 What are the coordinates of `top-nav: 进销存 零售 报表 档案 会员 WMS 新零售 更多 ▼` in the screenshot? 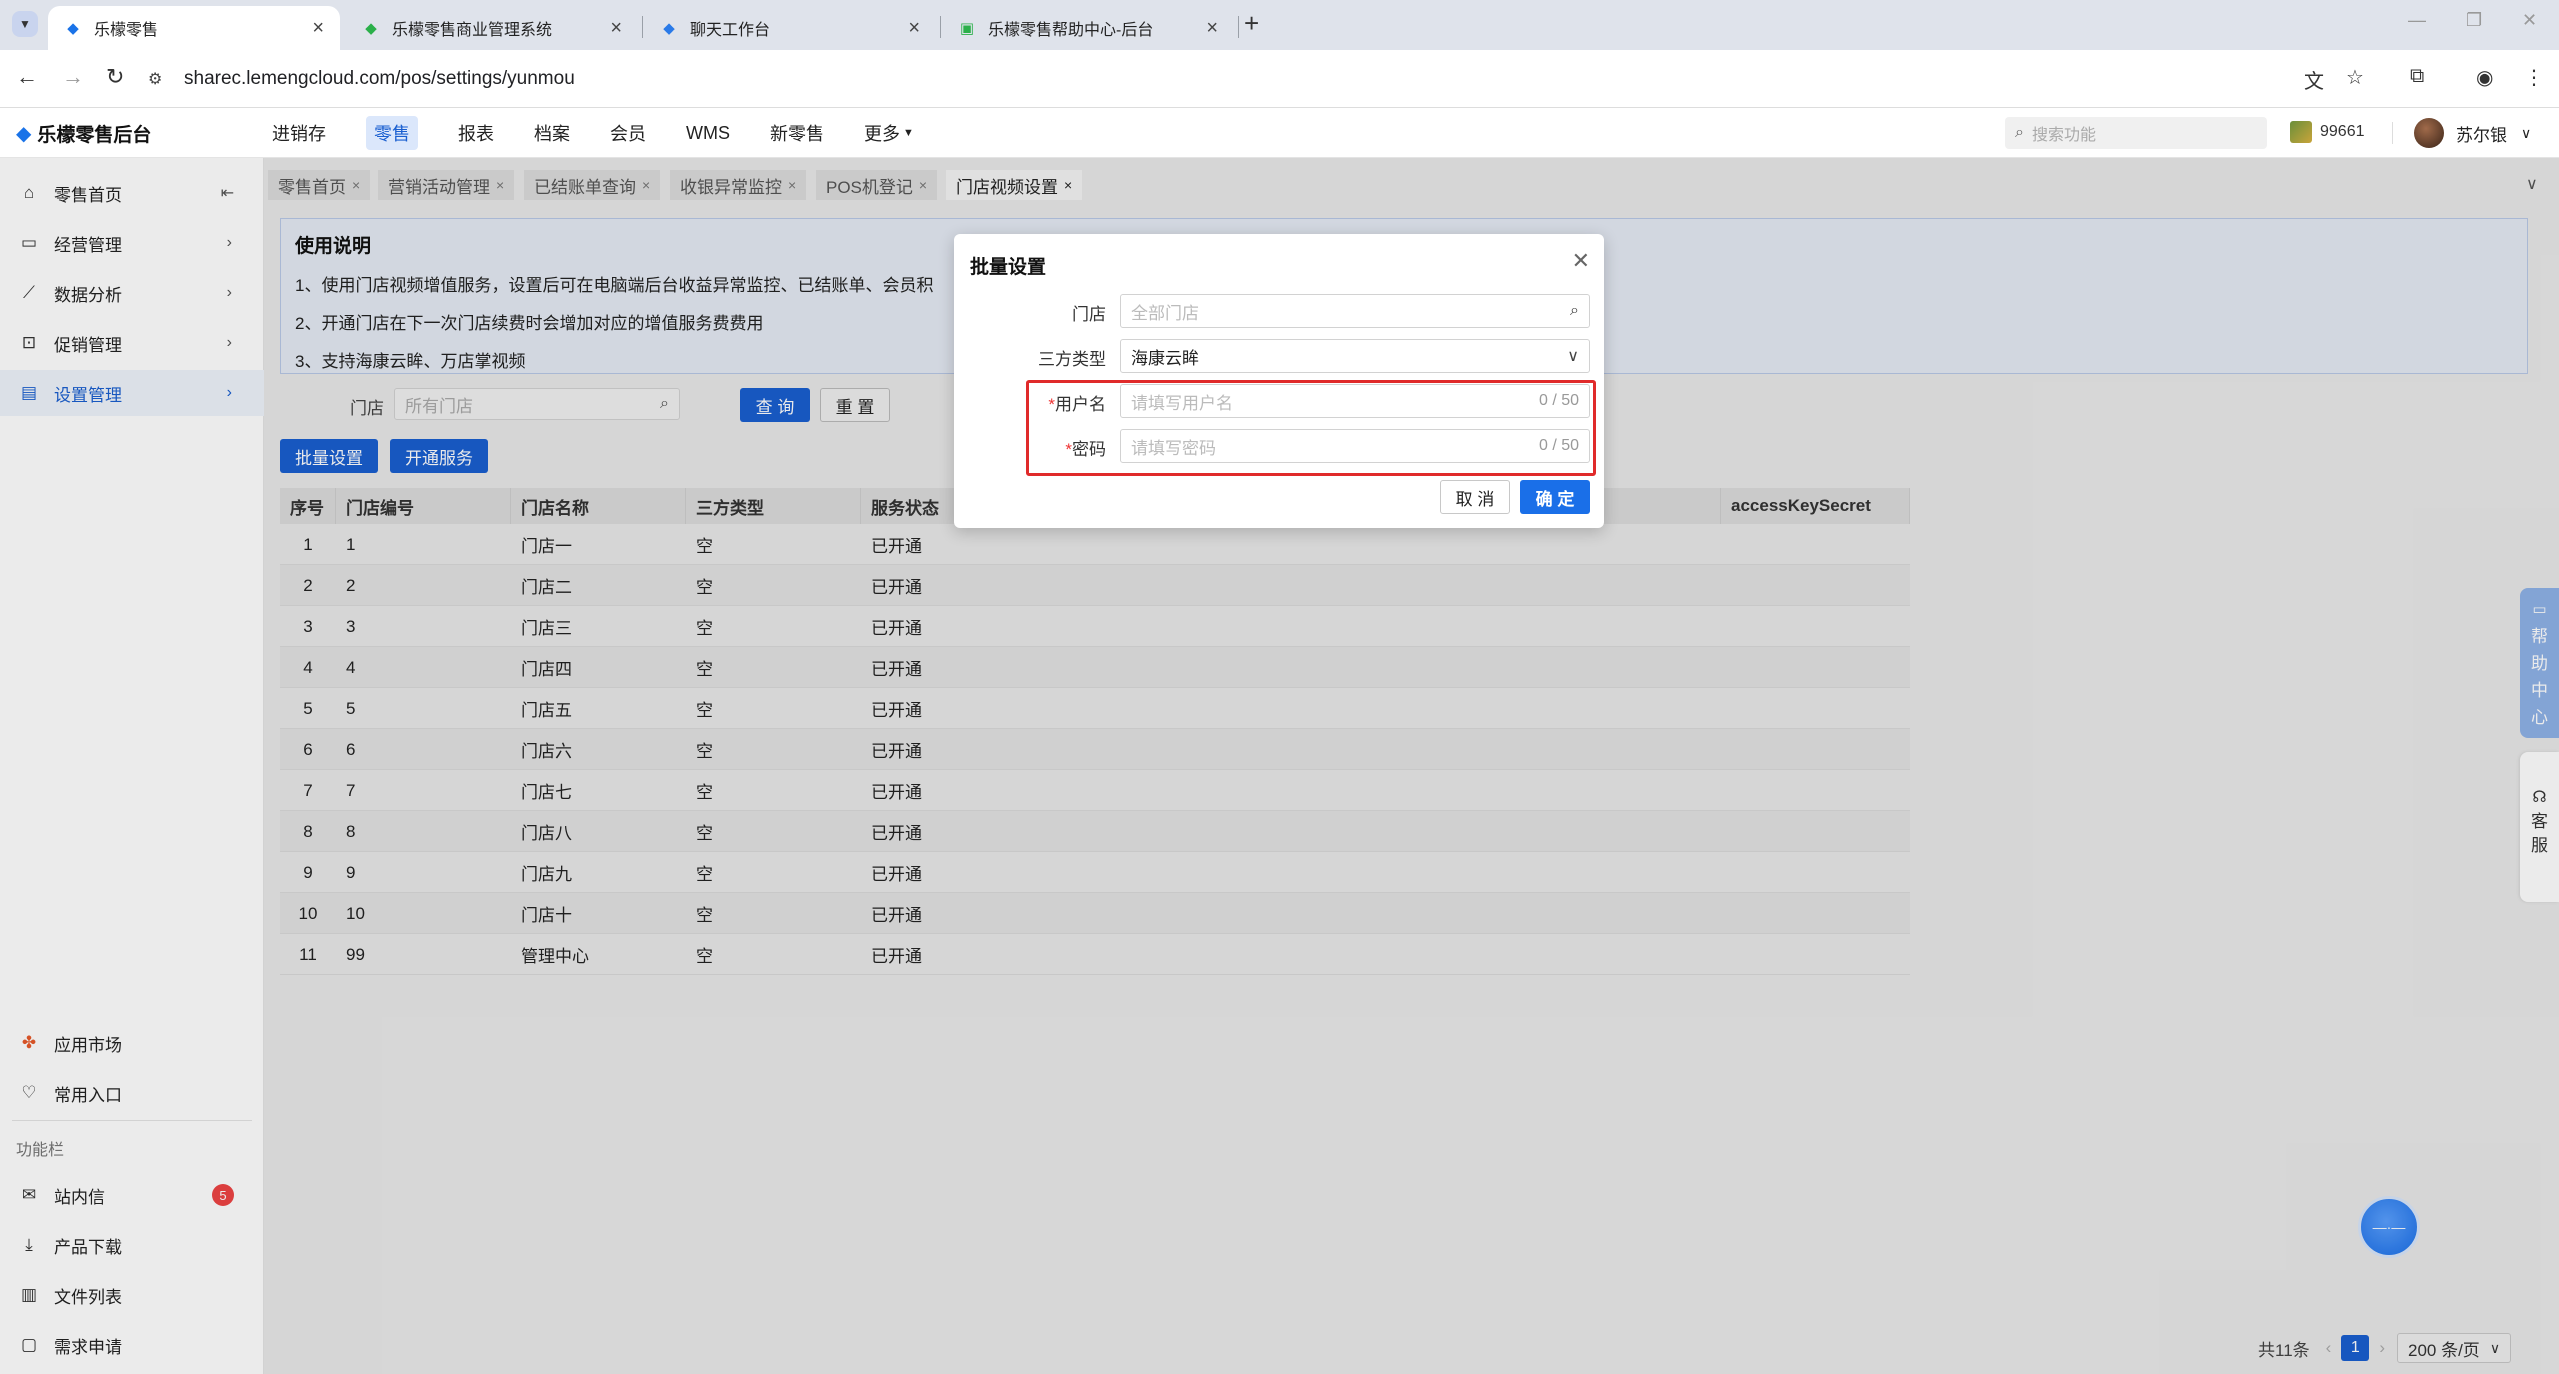 It's located at (593, 133).